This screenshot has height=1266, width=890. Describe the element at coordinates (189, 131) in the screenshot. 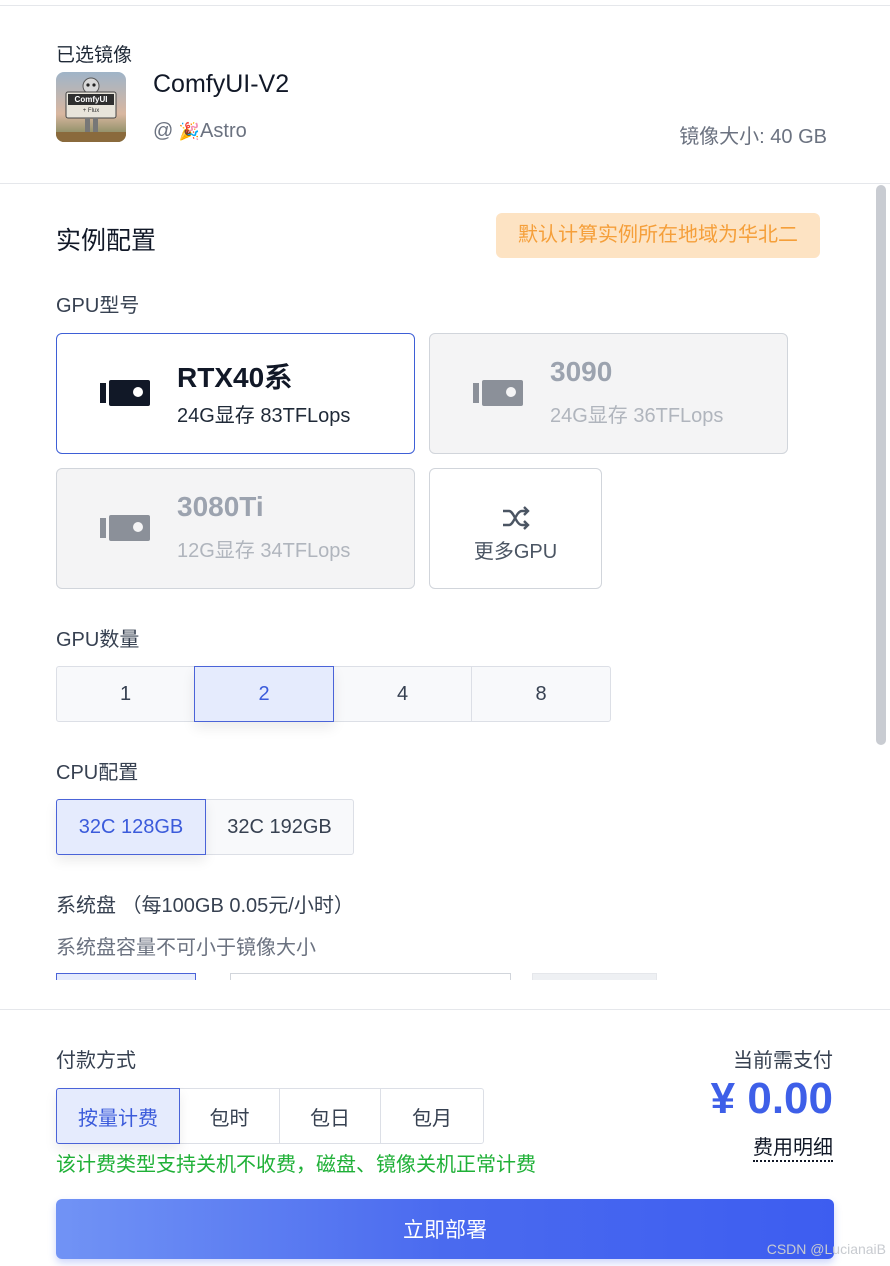

I see `party-popper-icon: 🎉` at that location.